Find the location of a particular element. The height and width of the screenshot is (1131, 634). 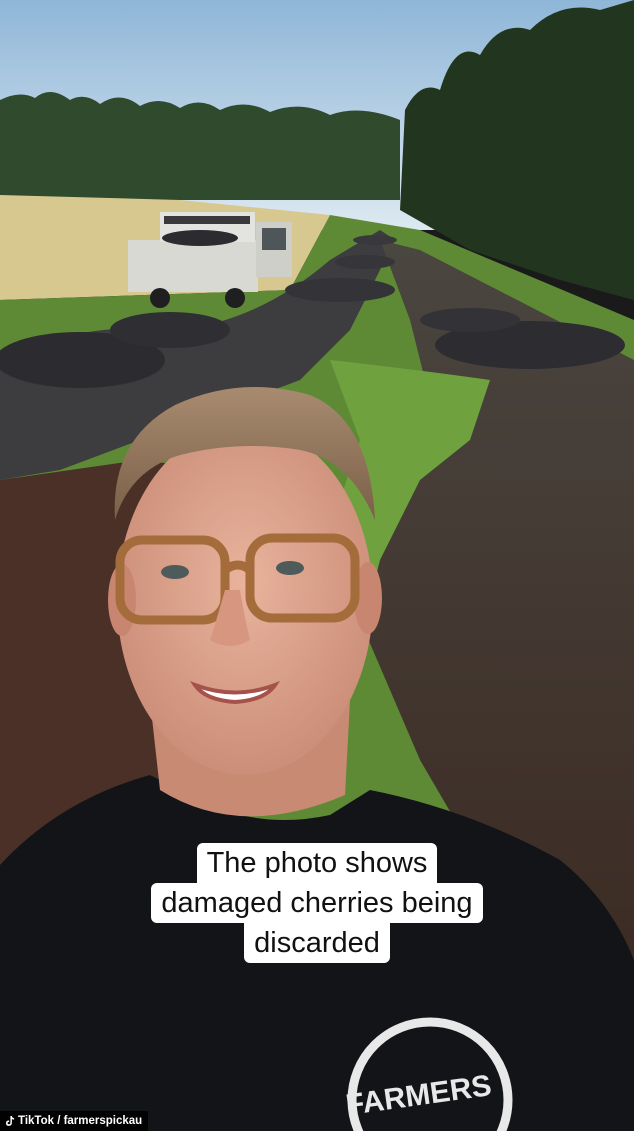

caption-line-3: discarded is located at coordinates (317, 943).